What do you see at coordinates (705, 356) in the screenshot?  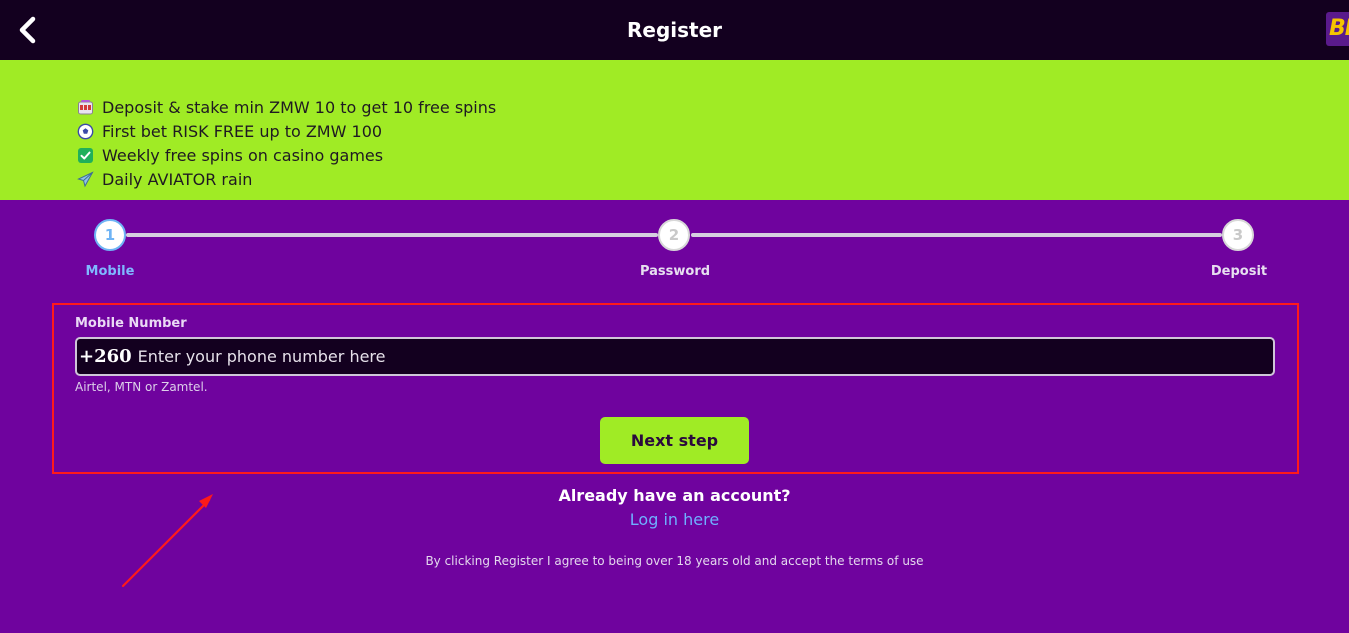 I see `phone-number-input` at bounding box center [705, 356].